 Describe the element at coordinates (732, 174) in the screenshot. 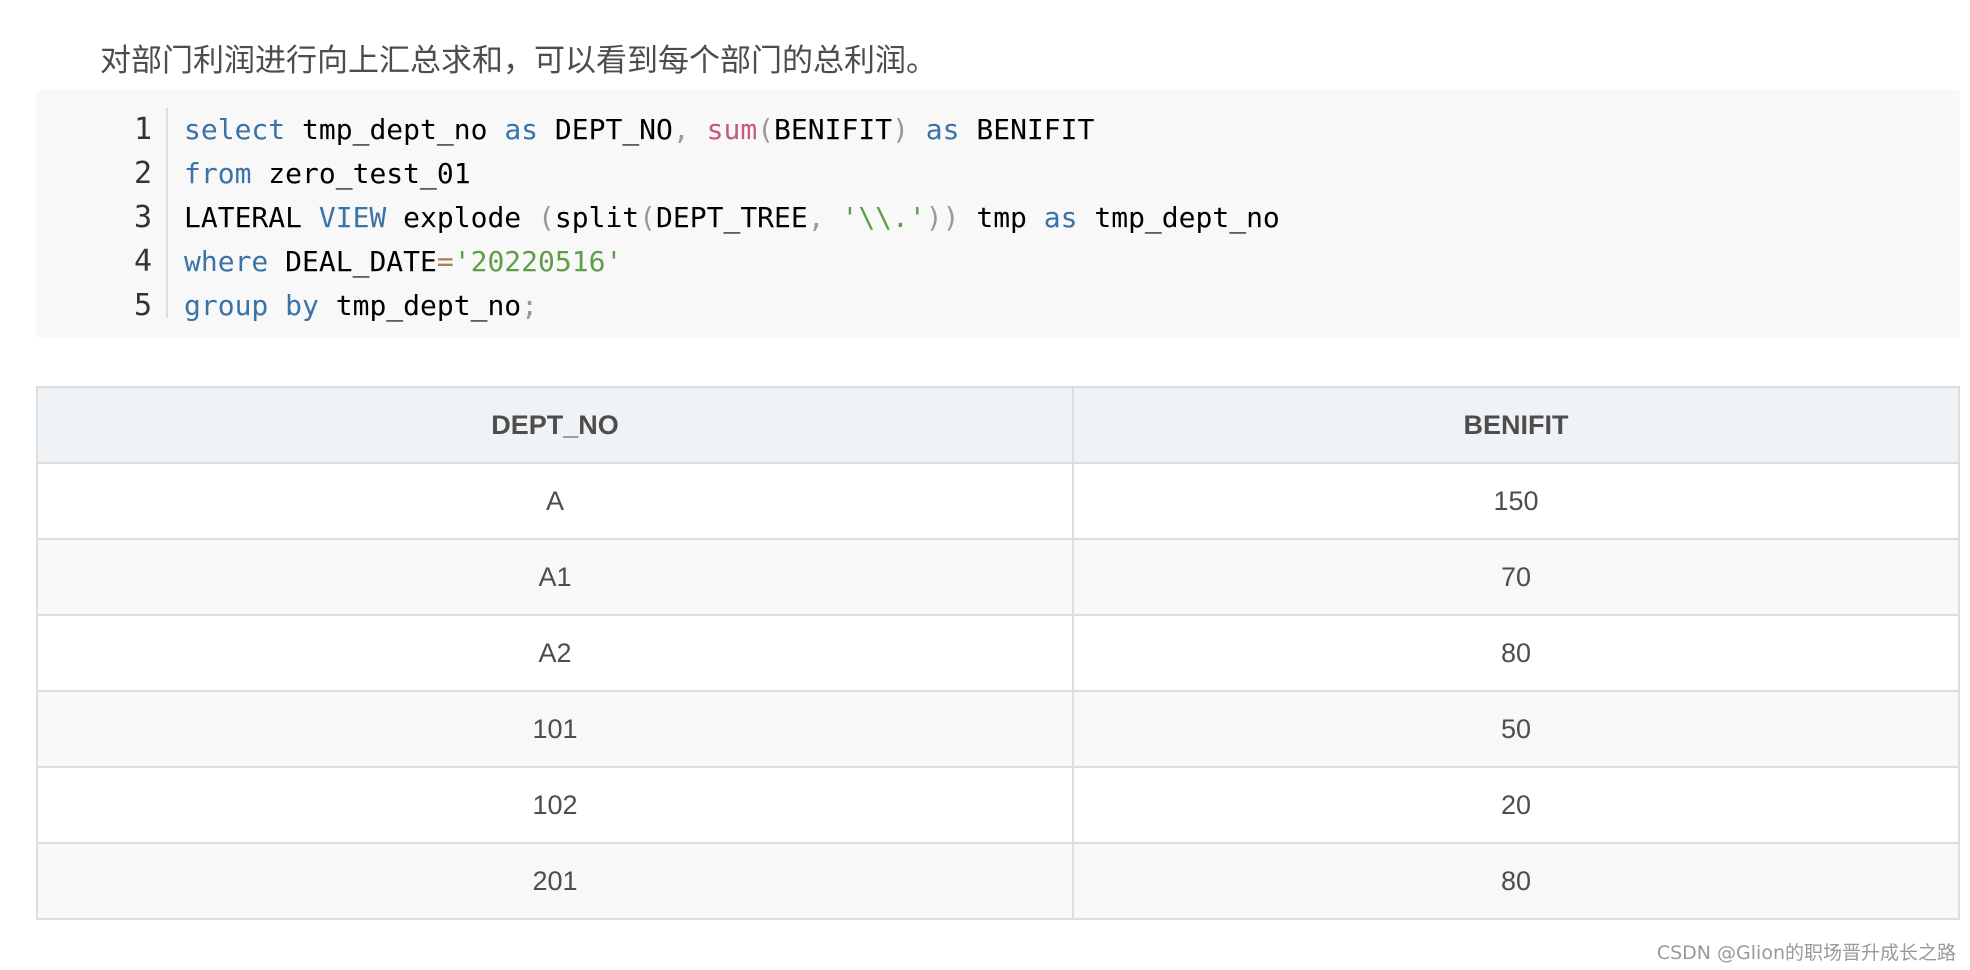

I see `code-line: from zero_test_01` at that location.